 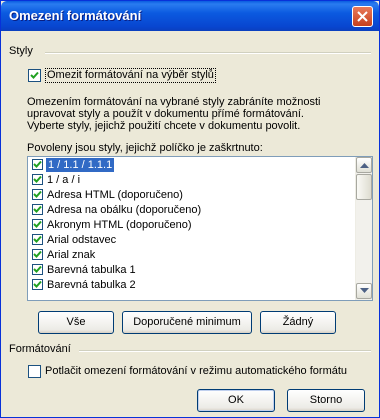 What do you see at coordinates (80, 165) in the screenshot?
I see `list-item-label: 1 / 1.1 / 1.1.1` at bounding box center [80, 165].